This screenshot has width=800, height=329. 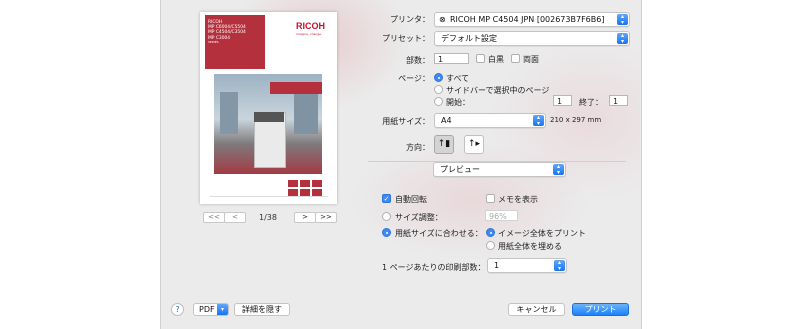 What do you see at coordinates (262, 309) in the screenshot?
I see `hide-details-button: 詳細を隠す` at bounding box center [262, 309].